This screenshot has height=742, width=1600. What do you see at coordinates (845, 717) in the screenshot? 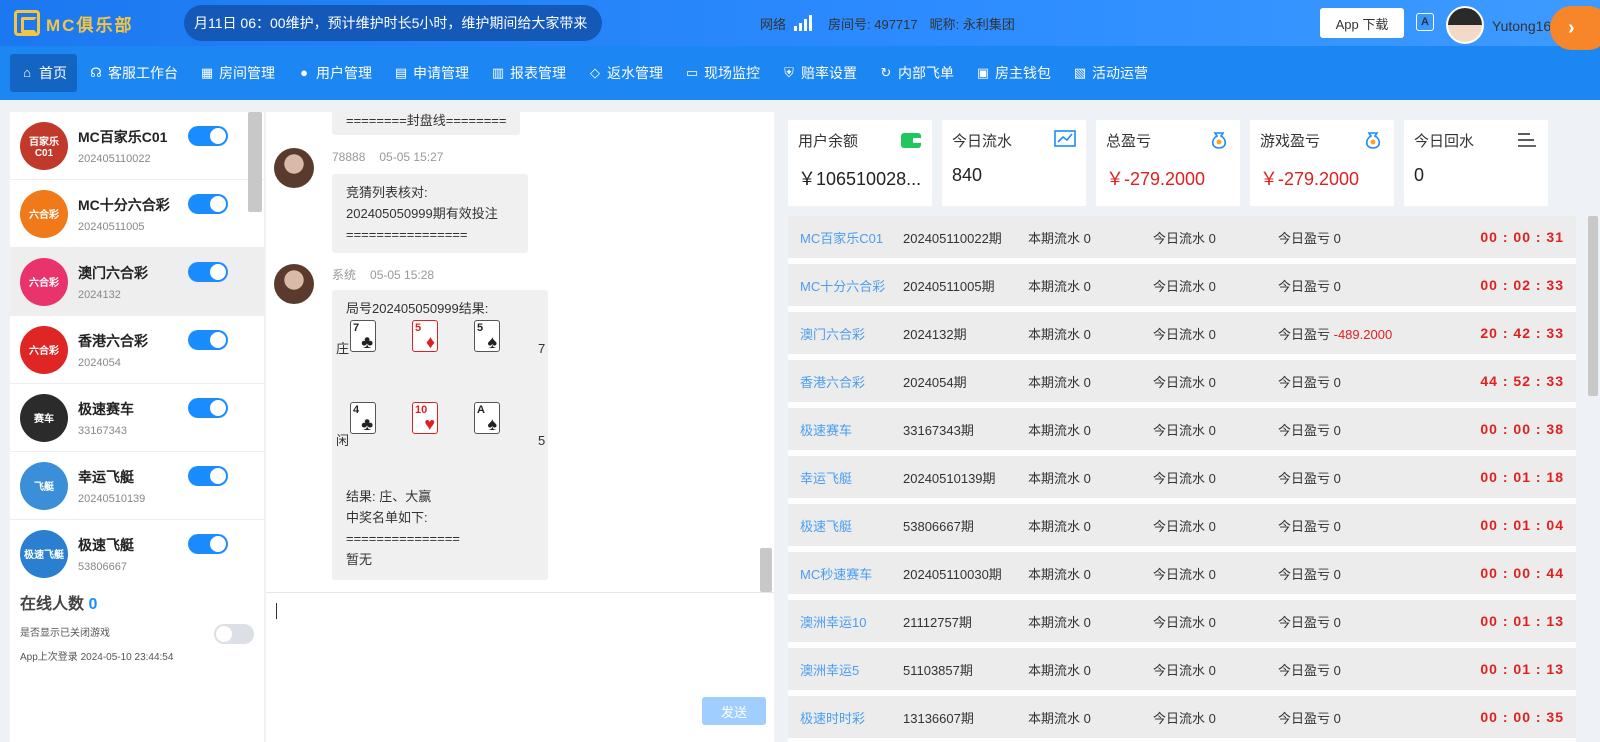
I see `game-link: 极速时时彩` at bounding box center [845, 717].